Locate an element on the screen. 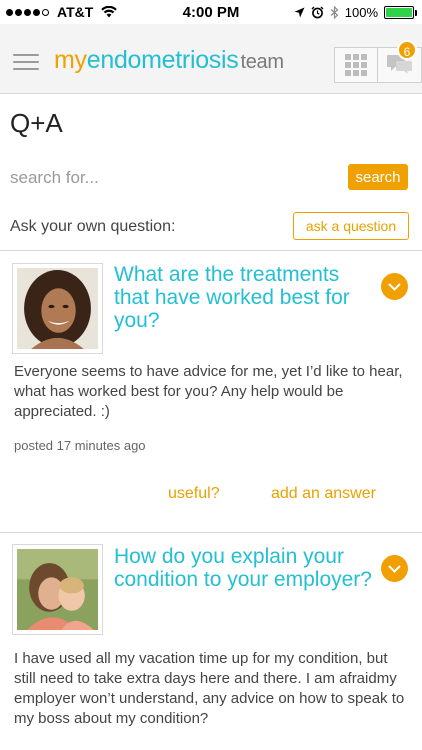 The height and width of the screenshot is (750, 422). battery-icon is located at coordinates (400, 12).